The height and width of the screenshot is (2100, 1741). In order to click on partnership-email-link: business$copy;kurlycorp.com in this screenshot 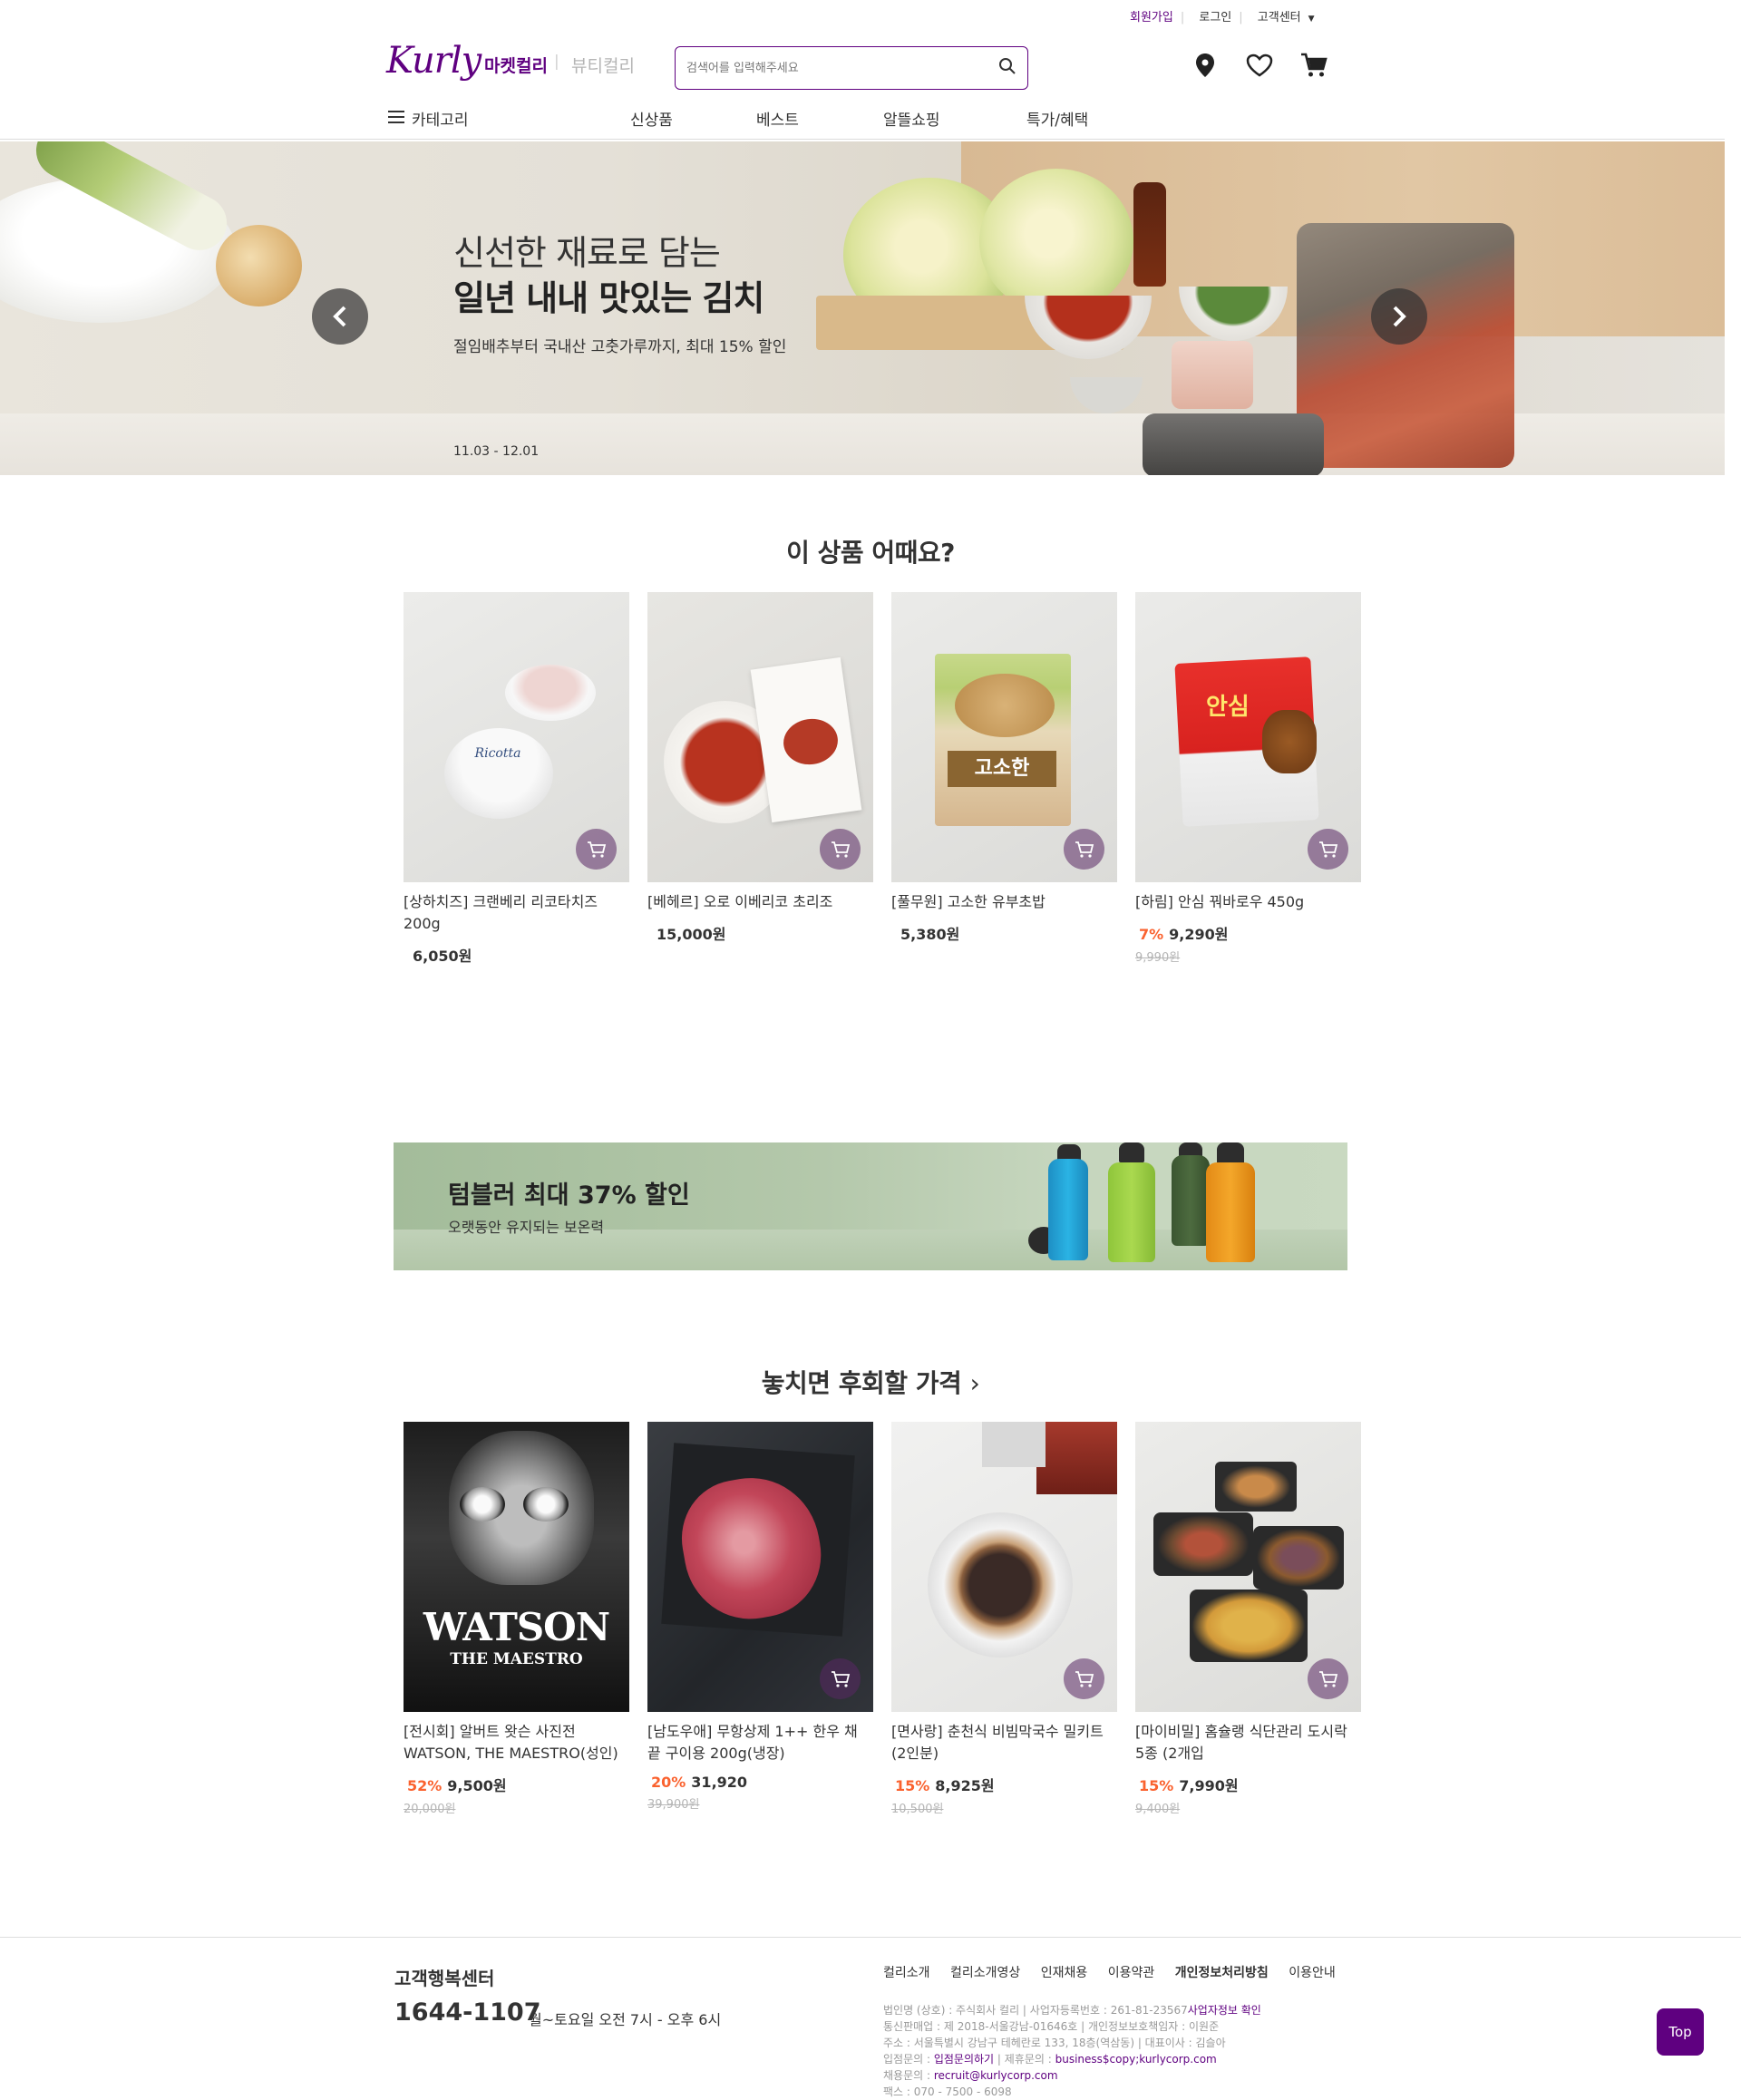, I will do `click(1136, 2059)`.